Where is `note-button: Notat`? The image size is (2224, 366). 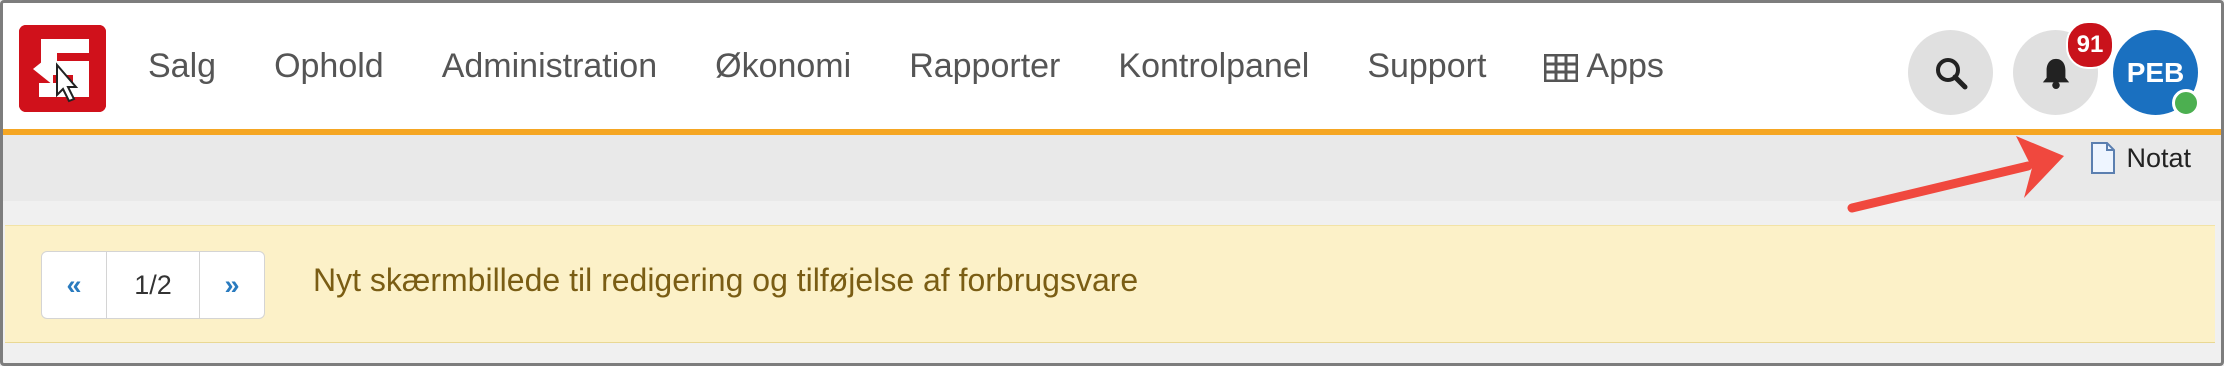
note-button: Notat is located at coordinates (2140, 158).